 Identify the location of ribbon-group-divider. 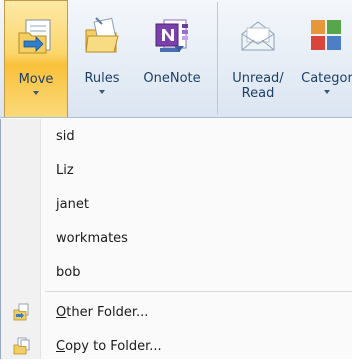
(217, 58).